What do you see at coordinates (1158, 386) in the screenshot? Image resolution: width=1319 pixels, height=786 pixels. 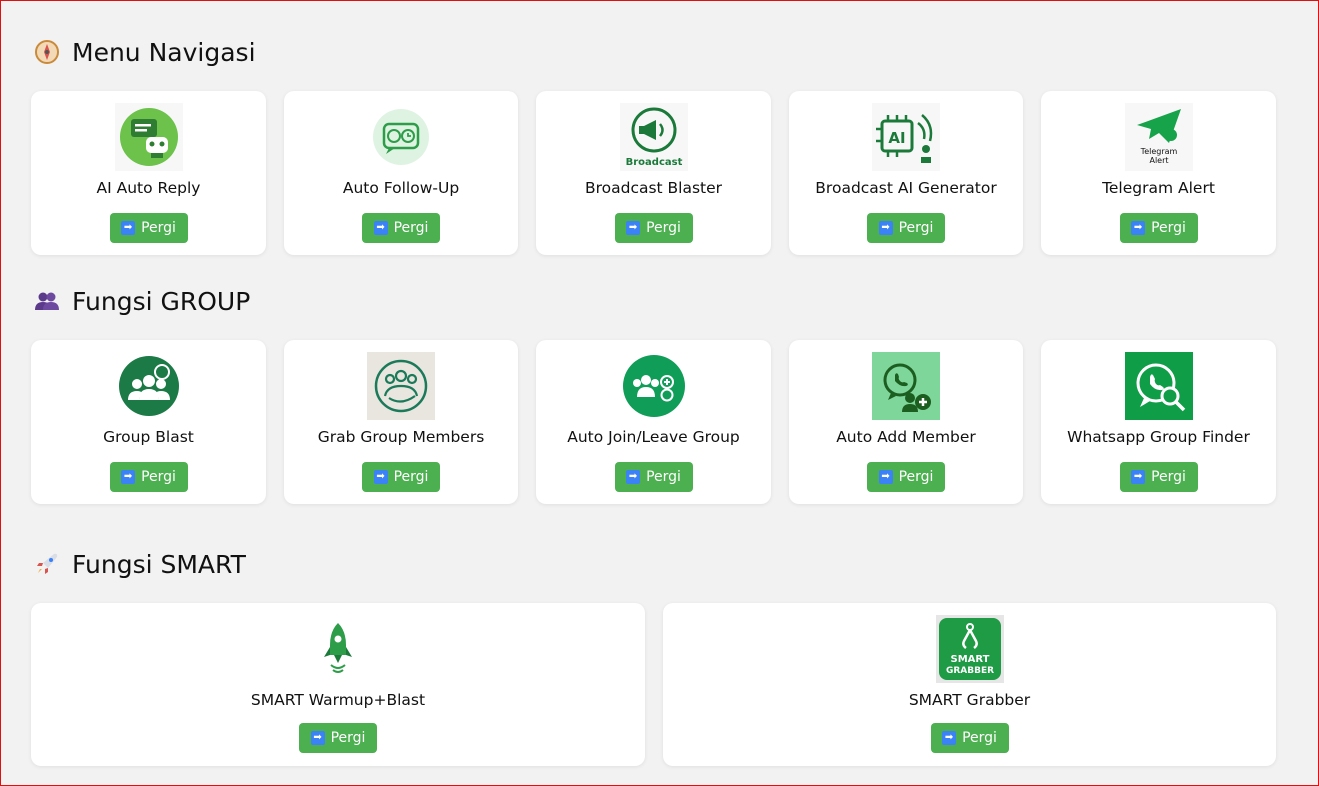 I see `group-finder-icon` at bounding box center [1158, 386].